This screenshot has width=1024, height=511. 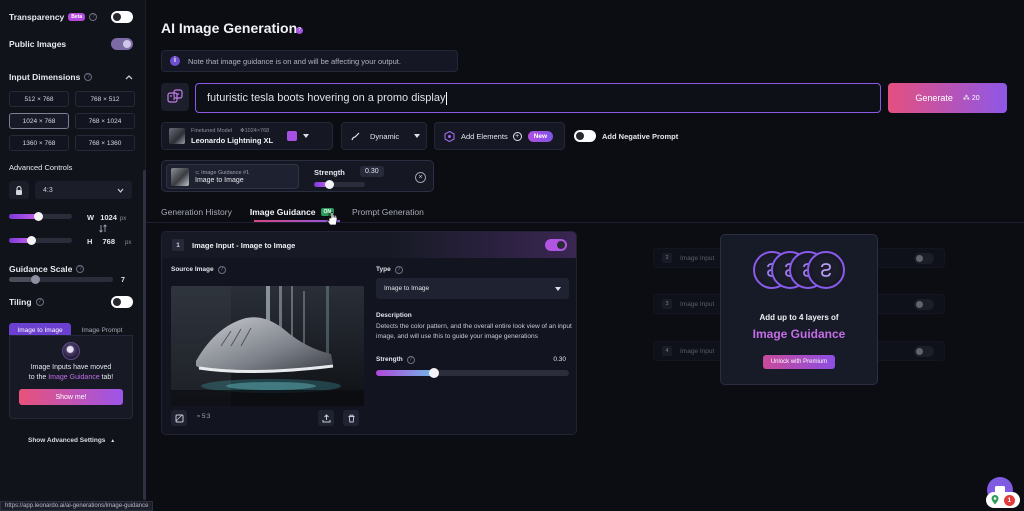 I want to click on tab-generation-history: Generation History, so click(x=196, y=212).